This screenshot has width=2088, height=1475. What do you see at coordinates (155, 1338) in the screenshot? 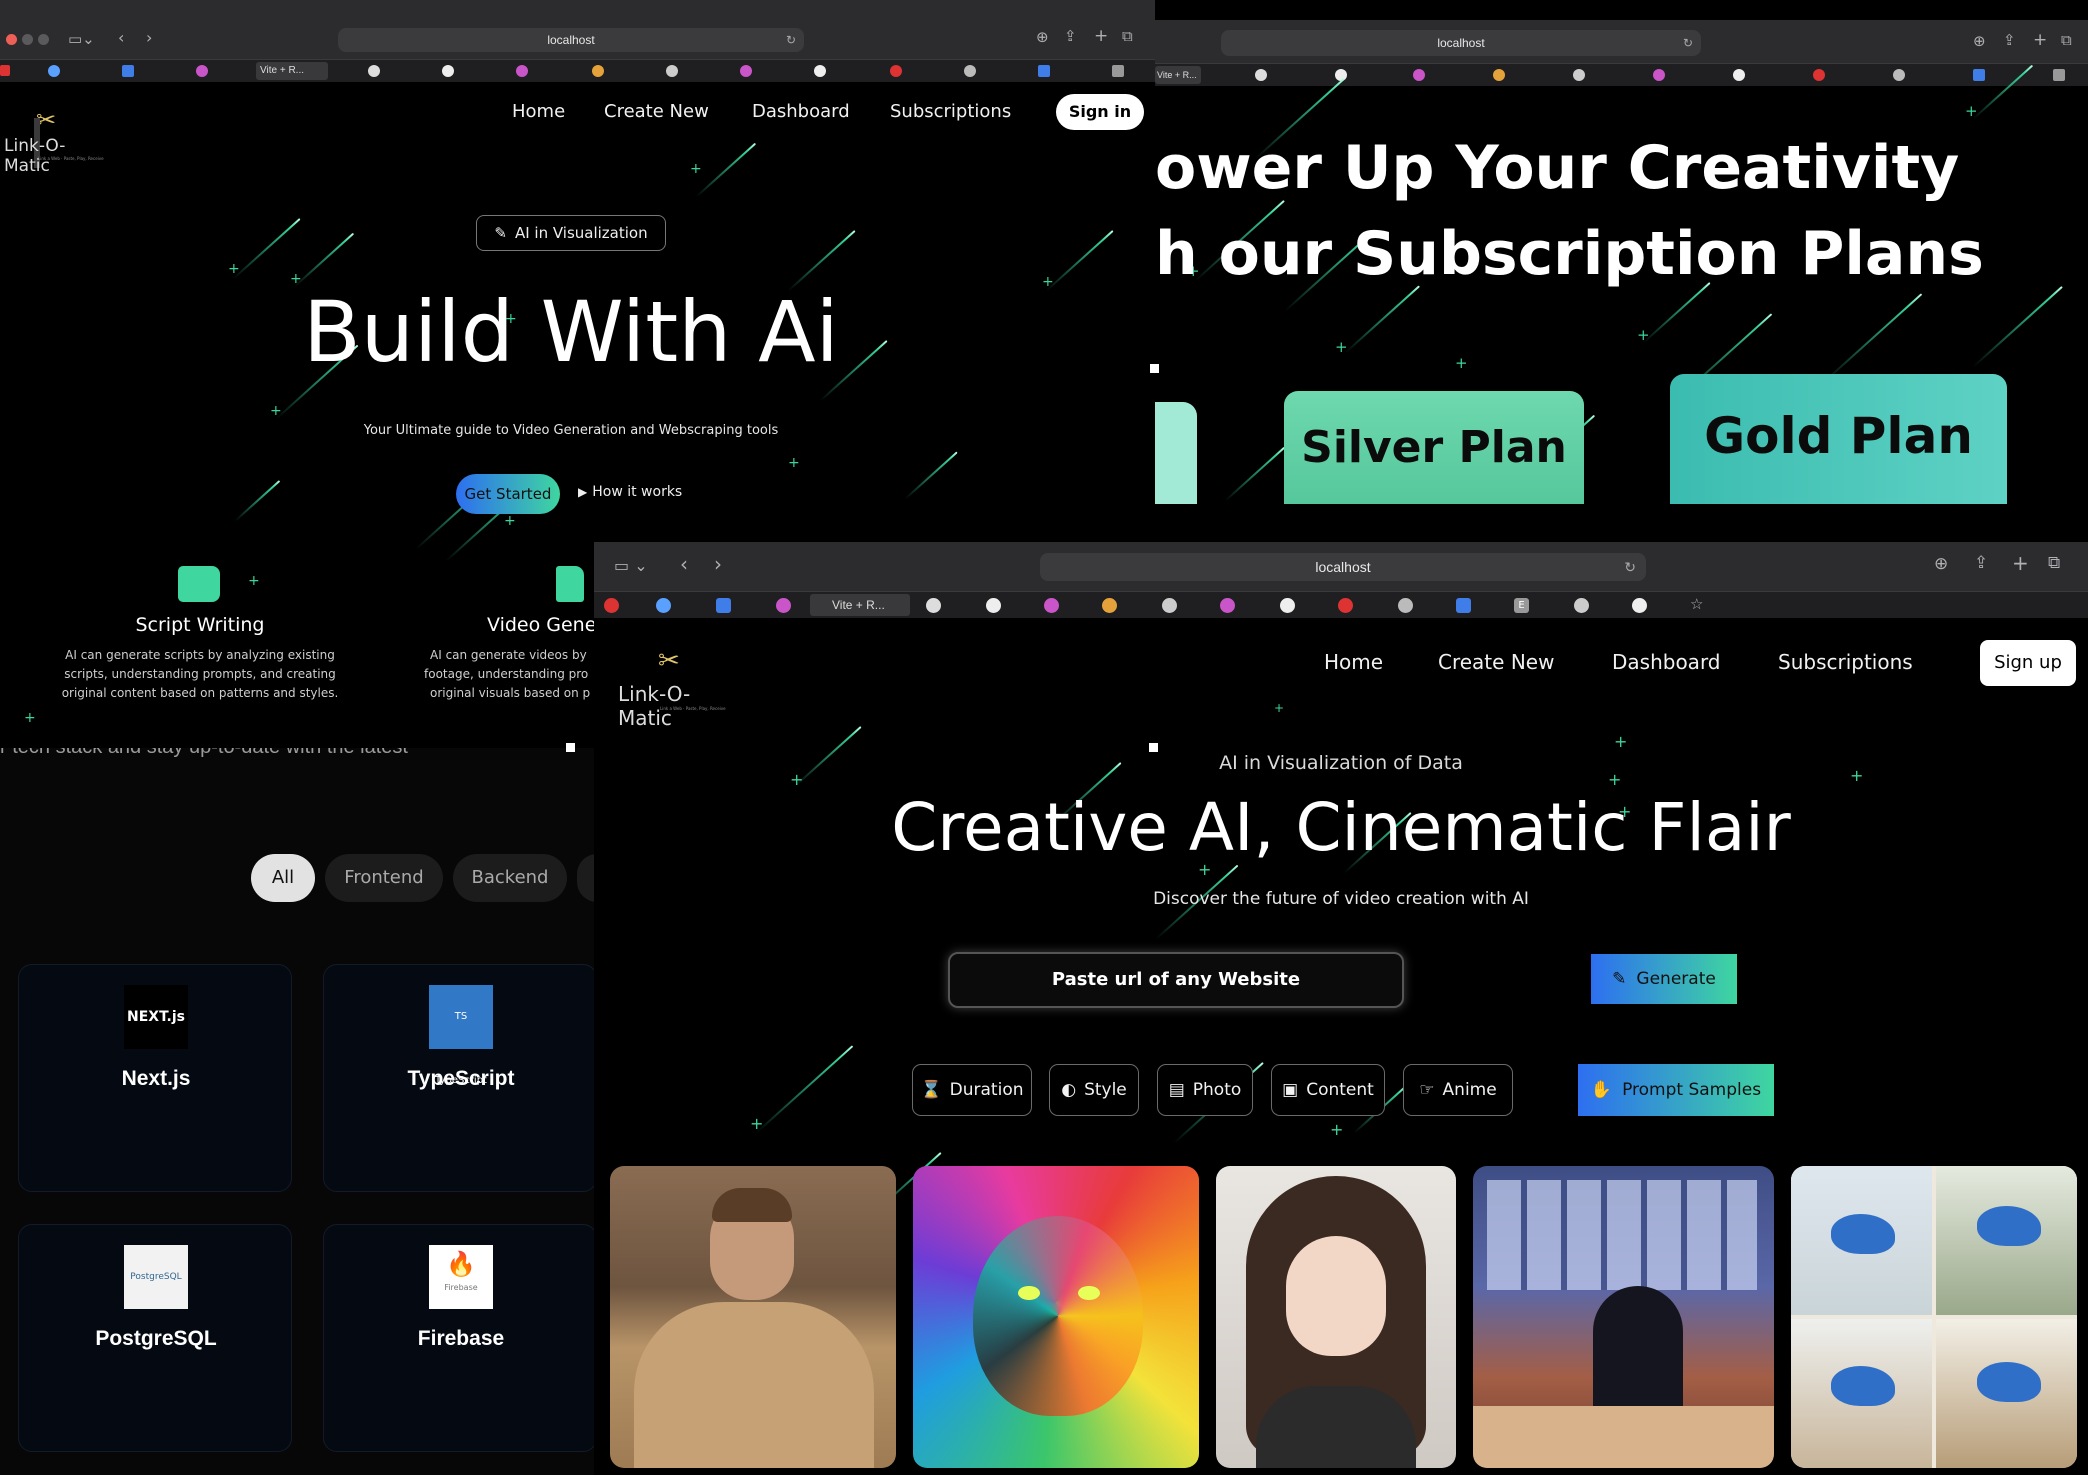
I see `tech-card-postgresql: PostgreSQL PostgreSQL` at bounding box center [155, 1338].